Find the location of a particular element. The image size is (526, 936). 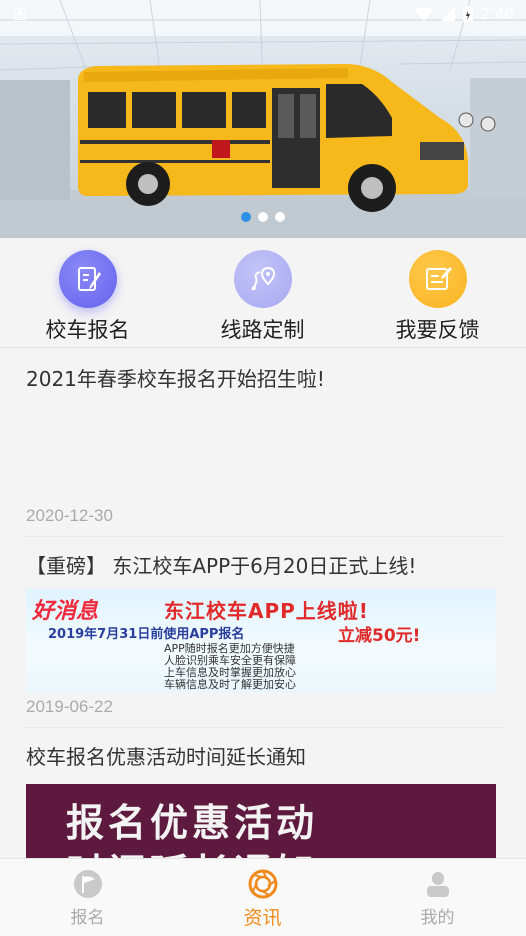

news-item: 校车报名优惠活动时间延长通知 报名优惠活动 时间延长通知 is located at coordinates (263, 793).